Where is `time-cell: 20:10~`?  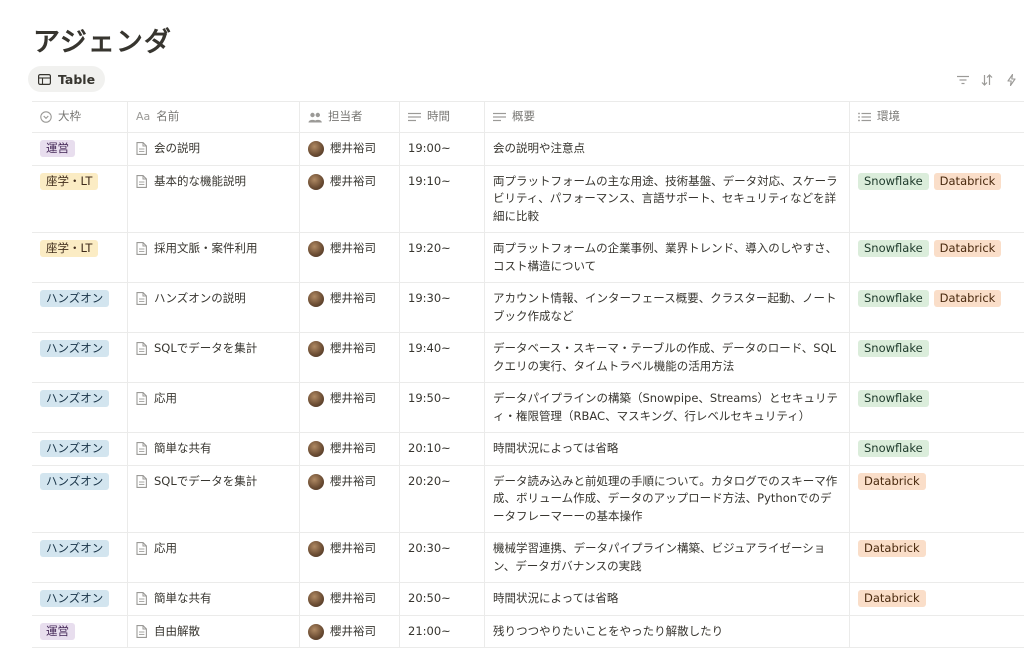
time-cell: 20:10~ is located at coordinates (442, 449).